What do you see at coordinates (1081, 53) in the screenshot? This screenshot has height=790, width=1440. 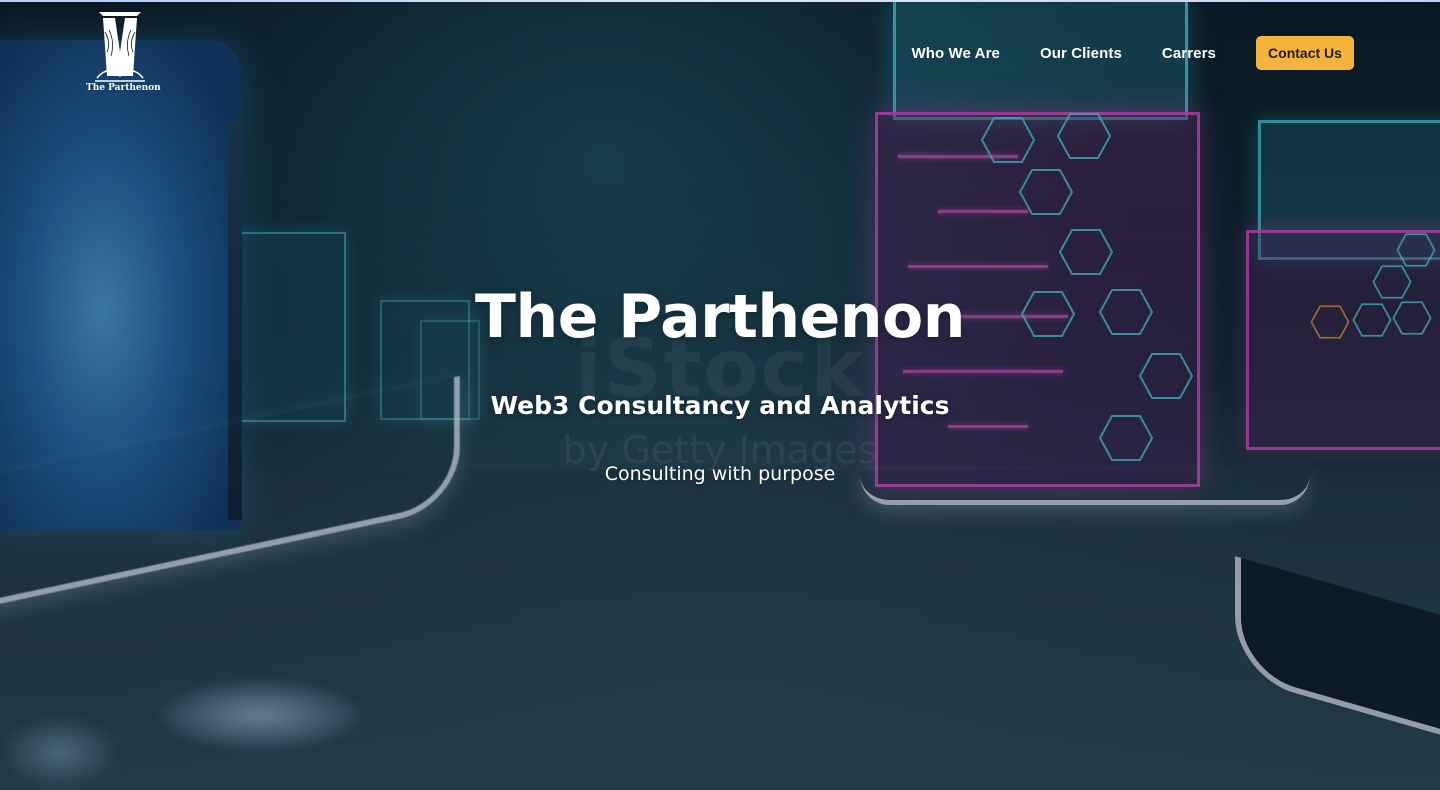 I see `nav-link-our-clients: Our Clients` at bounding box center [1081, 53].